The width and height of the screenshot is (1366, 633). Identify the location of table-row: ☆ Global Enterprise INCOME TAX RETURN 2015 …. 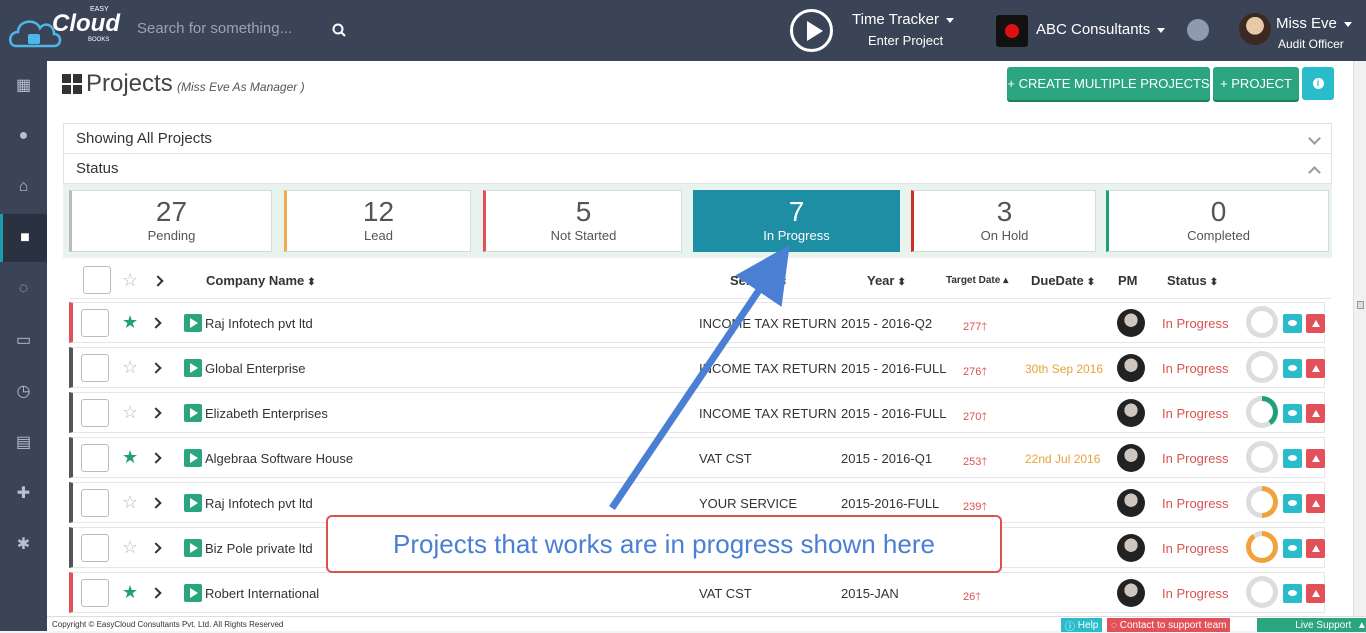
(697, 367).